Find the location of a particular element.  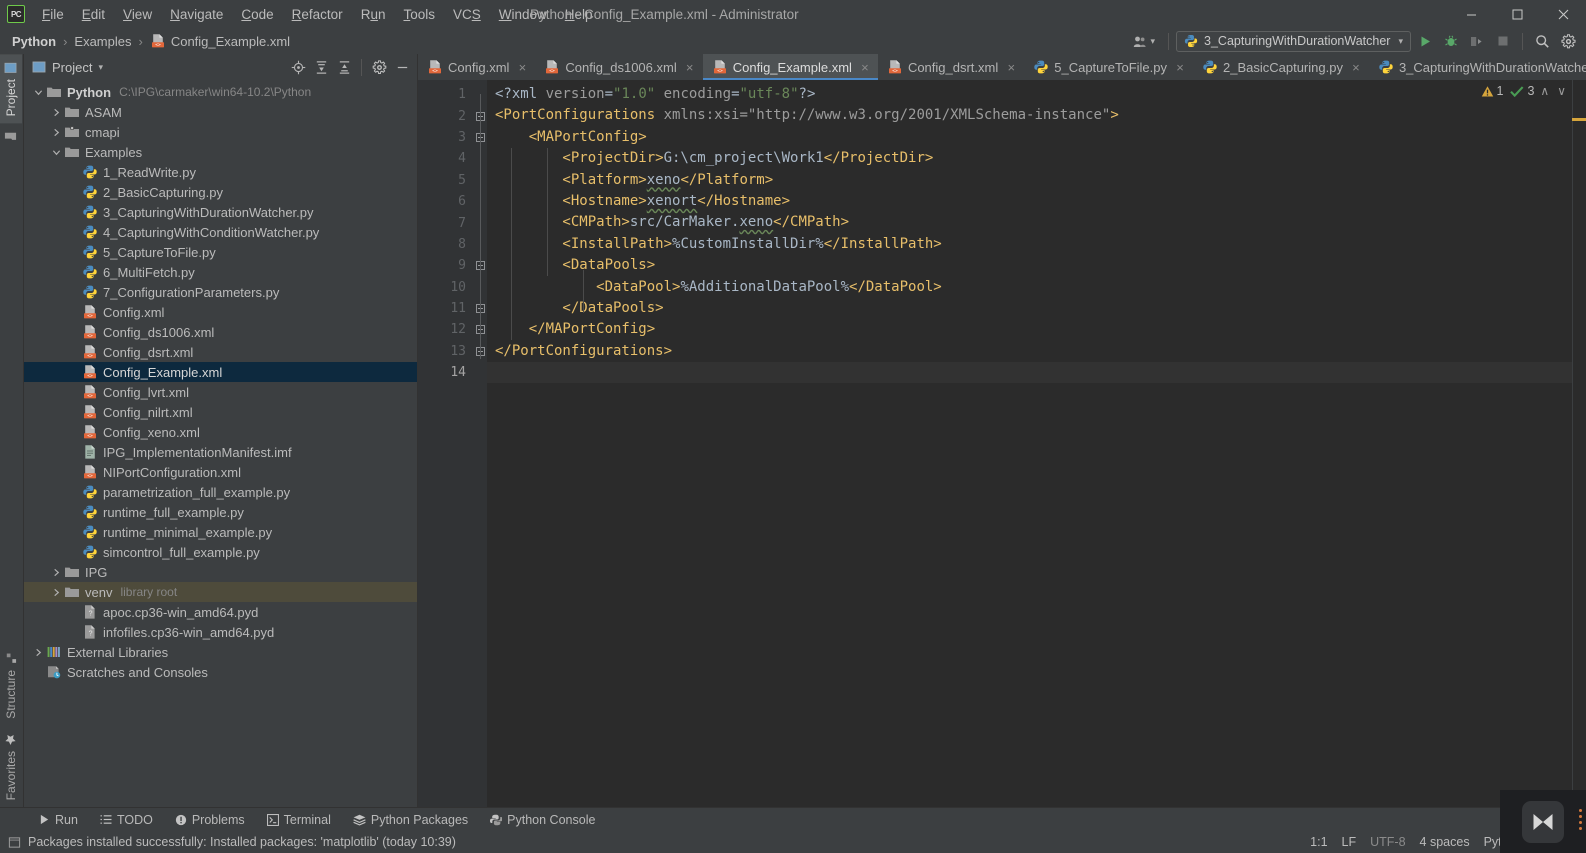

bottom-tool-terminal: Terminal is located at coordinates (299, 820).